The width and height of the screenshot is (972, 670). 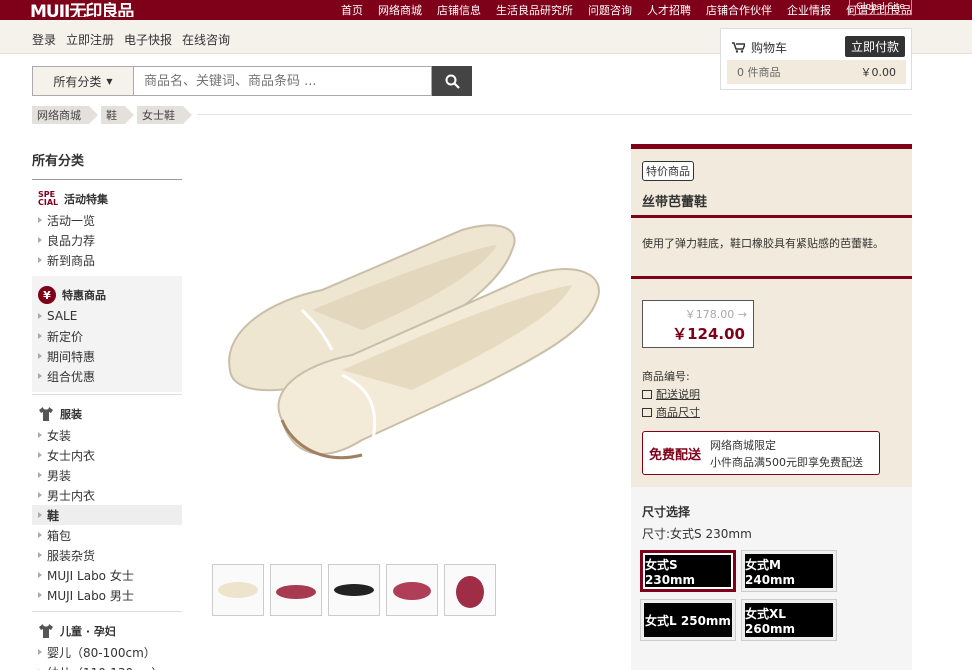 What do you see at coordinates (107, 515) in the screenshot?
I see `sidebar-item-active: 鞋` at bounding box center [107, 515].